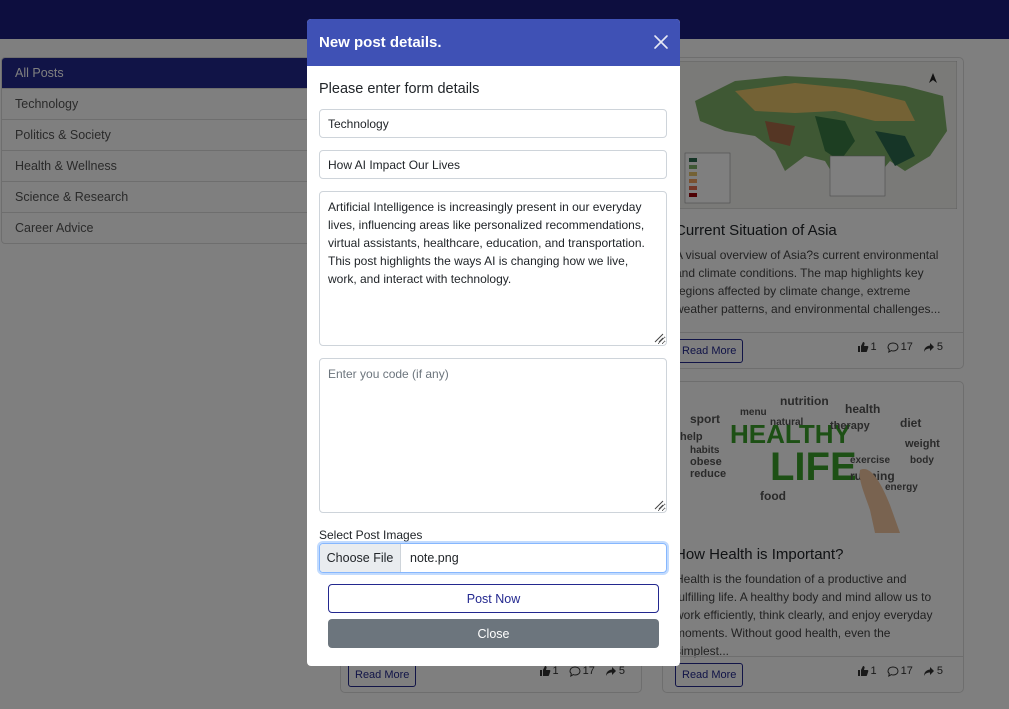 This screenshot has height=709, width=1009. I want to click on post-title-input, so click(493, 164).